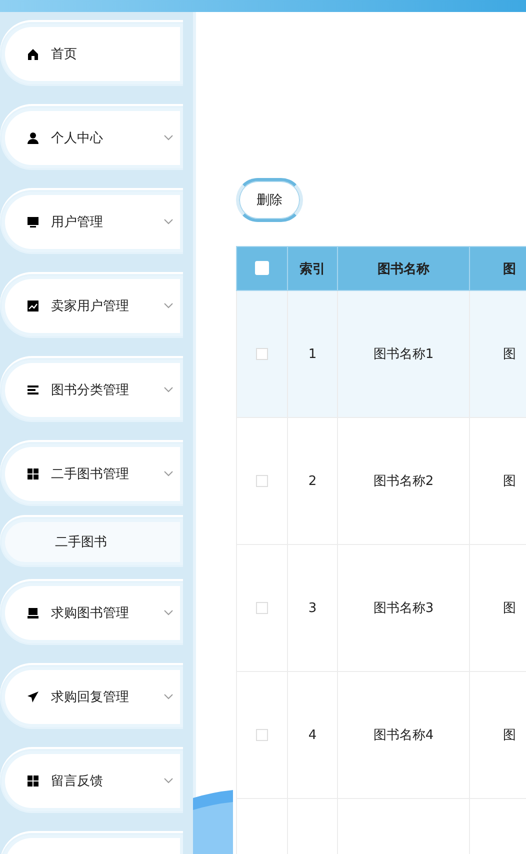 This screenshot has height=854, width=526. I want to click on table-cell: 3, so click(312, 608).